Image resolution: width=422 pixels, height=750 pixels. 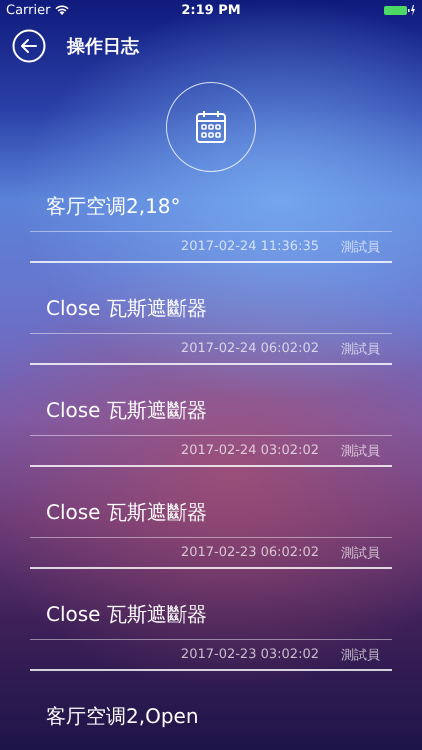 What do you see at coordinates (249, 348) in the screenshot?
I see `log-timestamp: 2017-02-24 06:02:02` at bounding box center [249, 348].